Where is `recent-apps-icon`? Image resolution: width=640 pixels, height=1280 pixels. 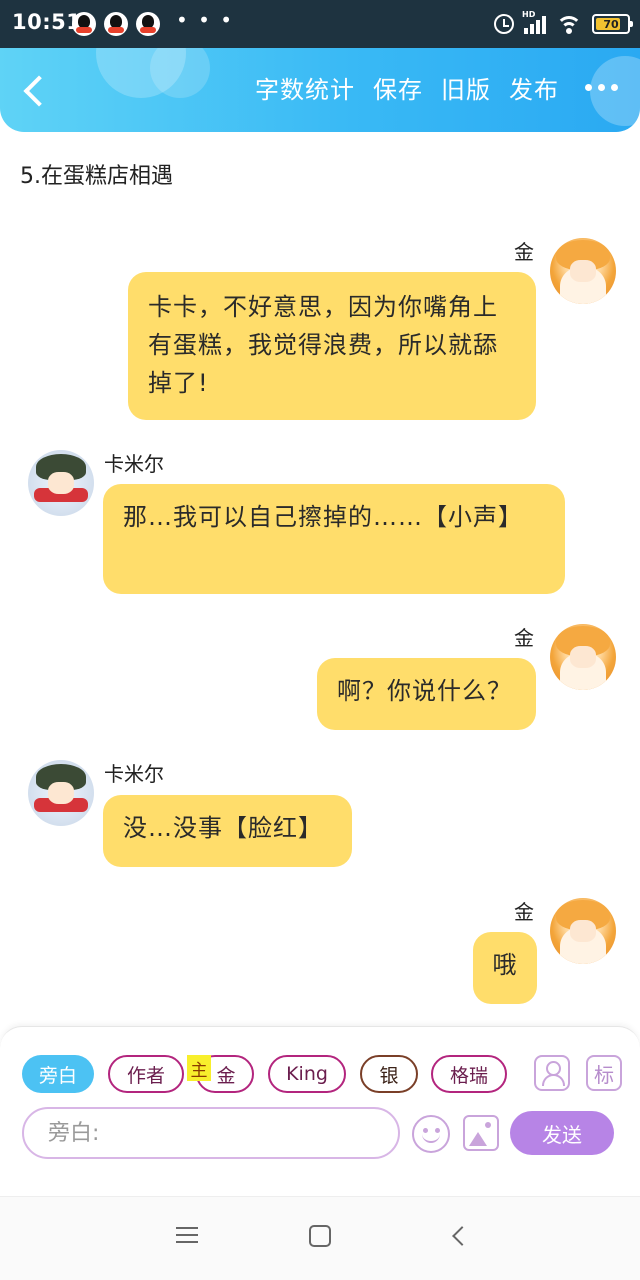
recent-apps-icon is located at coordinates (187, 1236).